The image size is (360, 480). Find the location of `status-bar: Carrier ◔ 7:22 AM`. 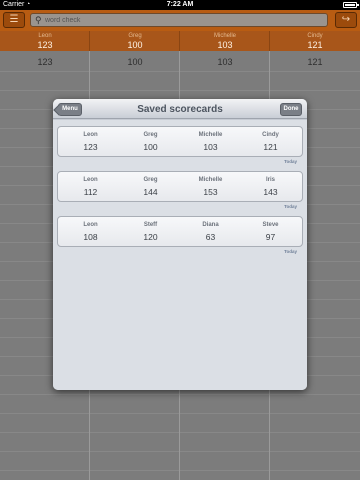

status-bar: Carrier ◔ 7:22 AM is located at coordinates (180, 5).